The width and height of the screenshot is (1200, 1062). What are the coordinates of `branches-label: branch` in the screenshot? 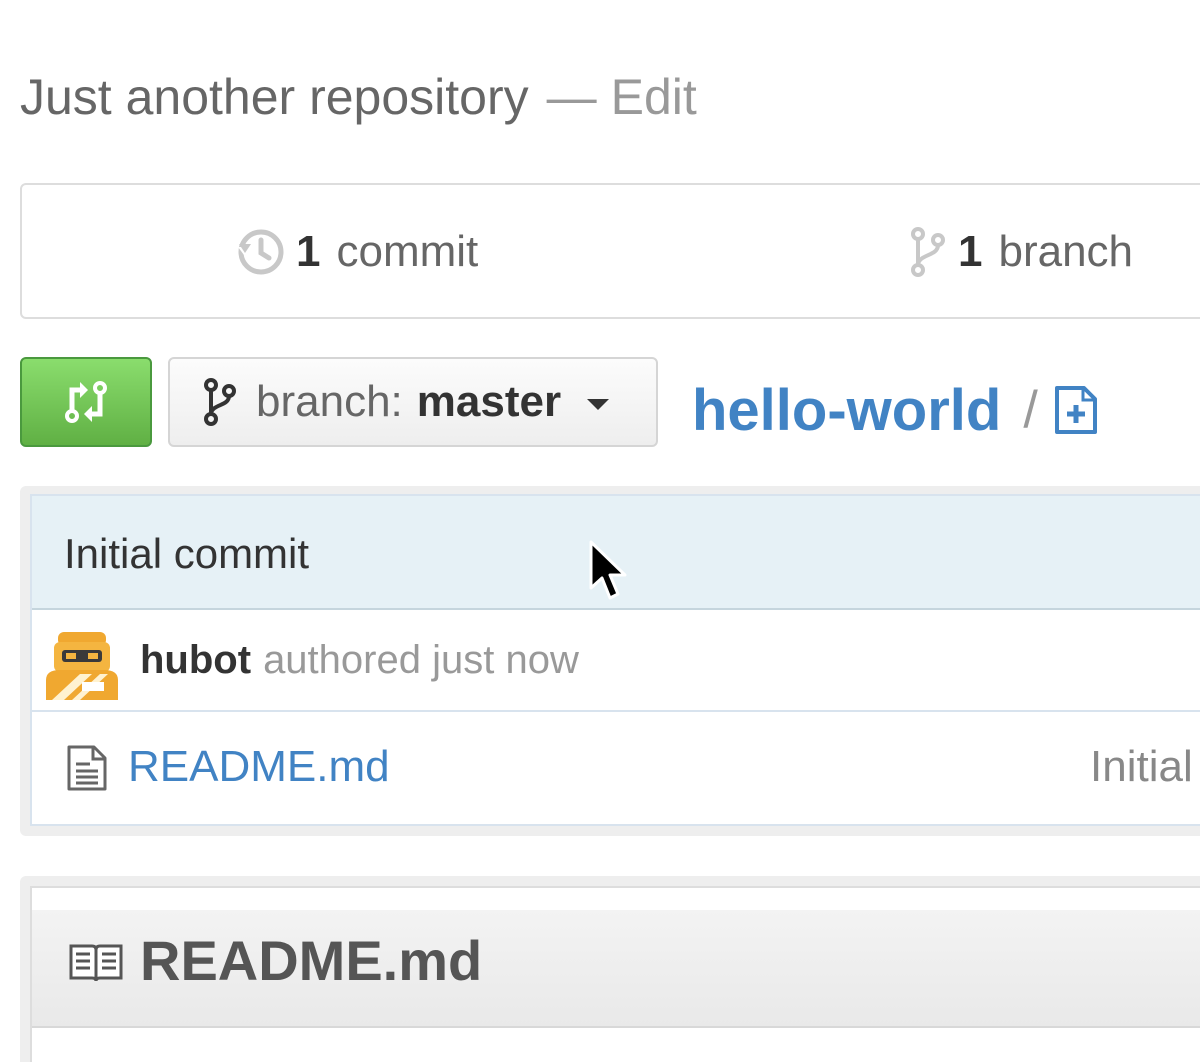 It's located at (1066, 251).